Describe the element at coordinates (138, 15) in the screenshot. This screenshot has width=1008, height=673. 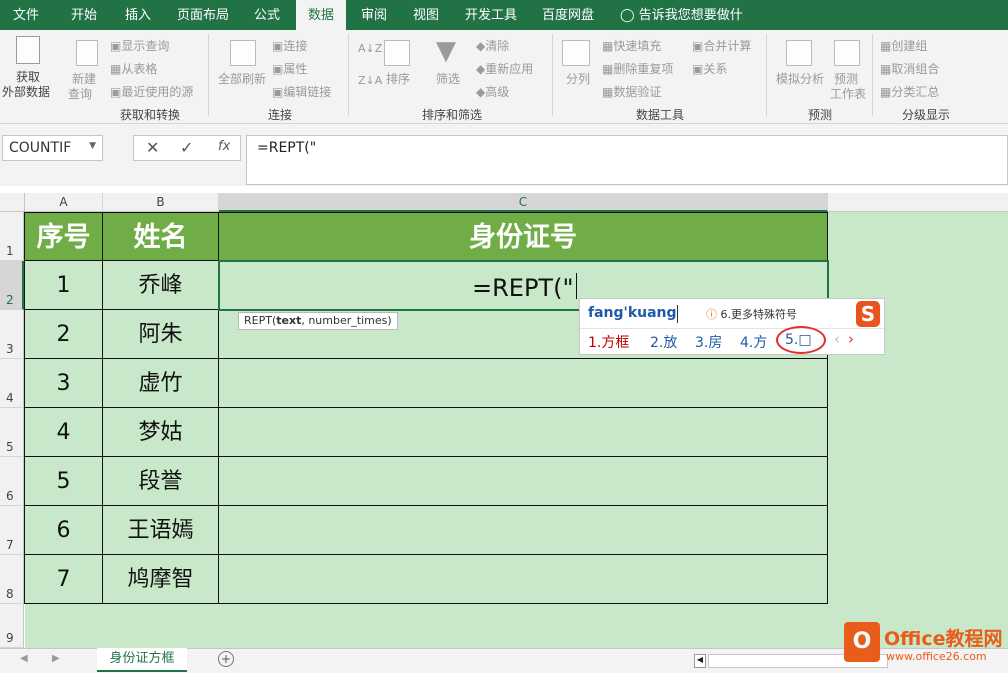
I see `tab-insert: 插入` at that location.